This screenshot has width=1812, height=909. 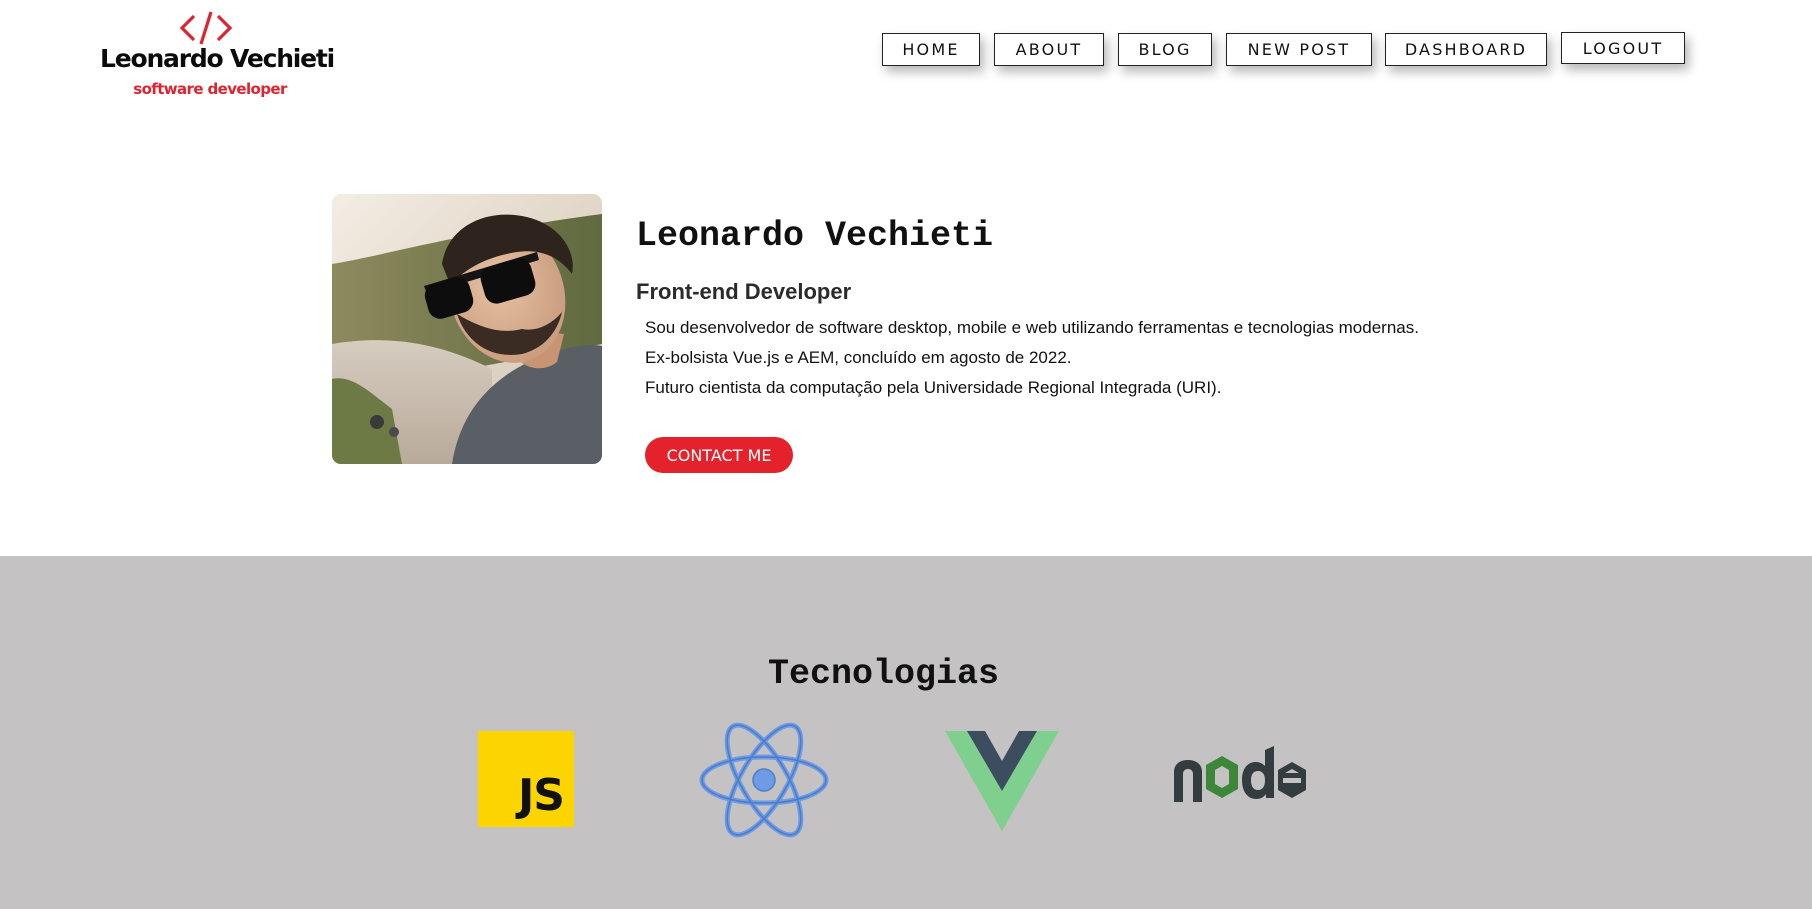 I want to click on javascript-icon: JS, so click(x=526, y=779).